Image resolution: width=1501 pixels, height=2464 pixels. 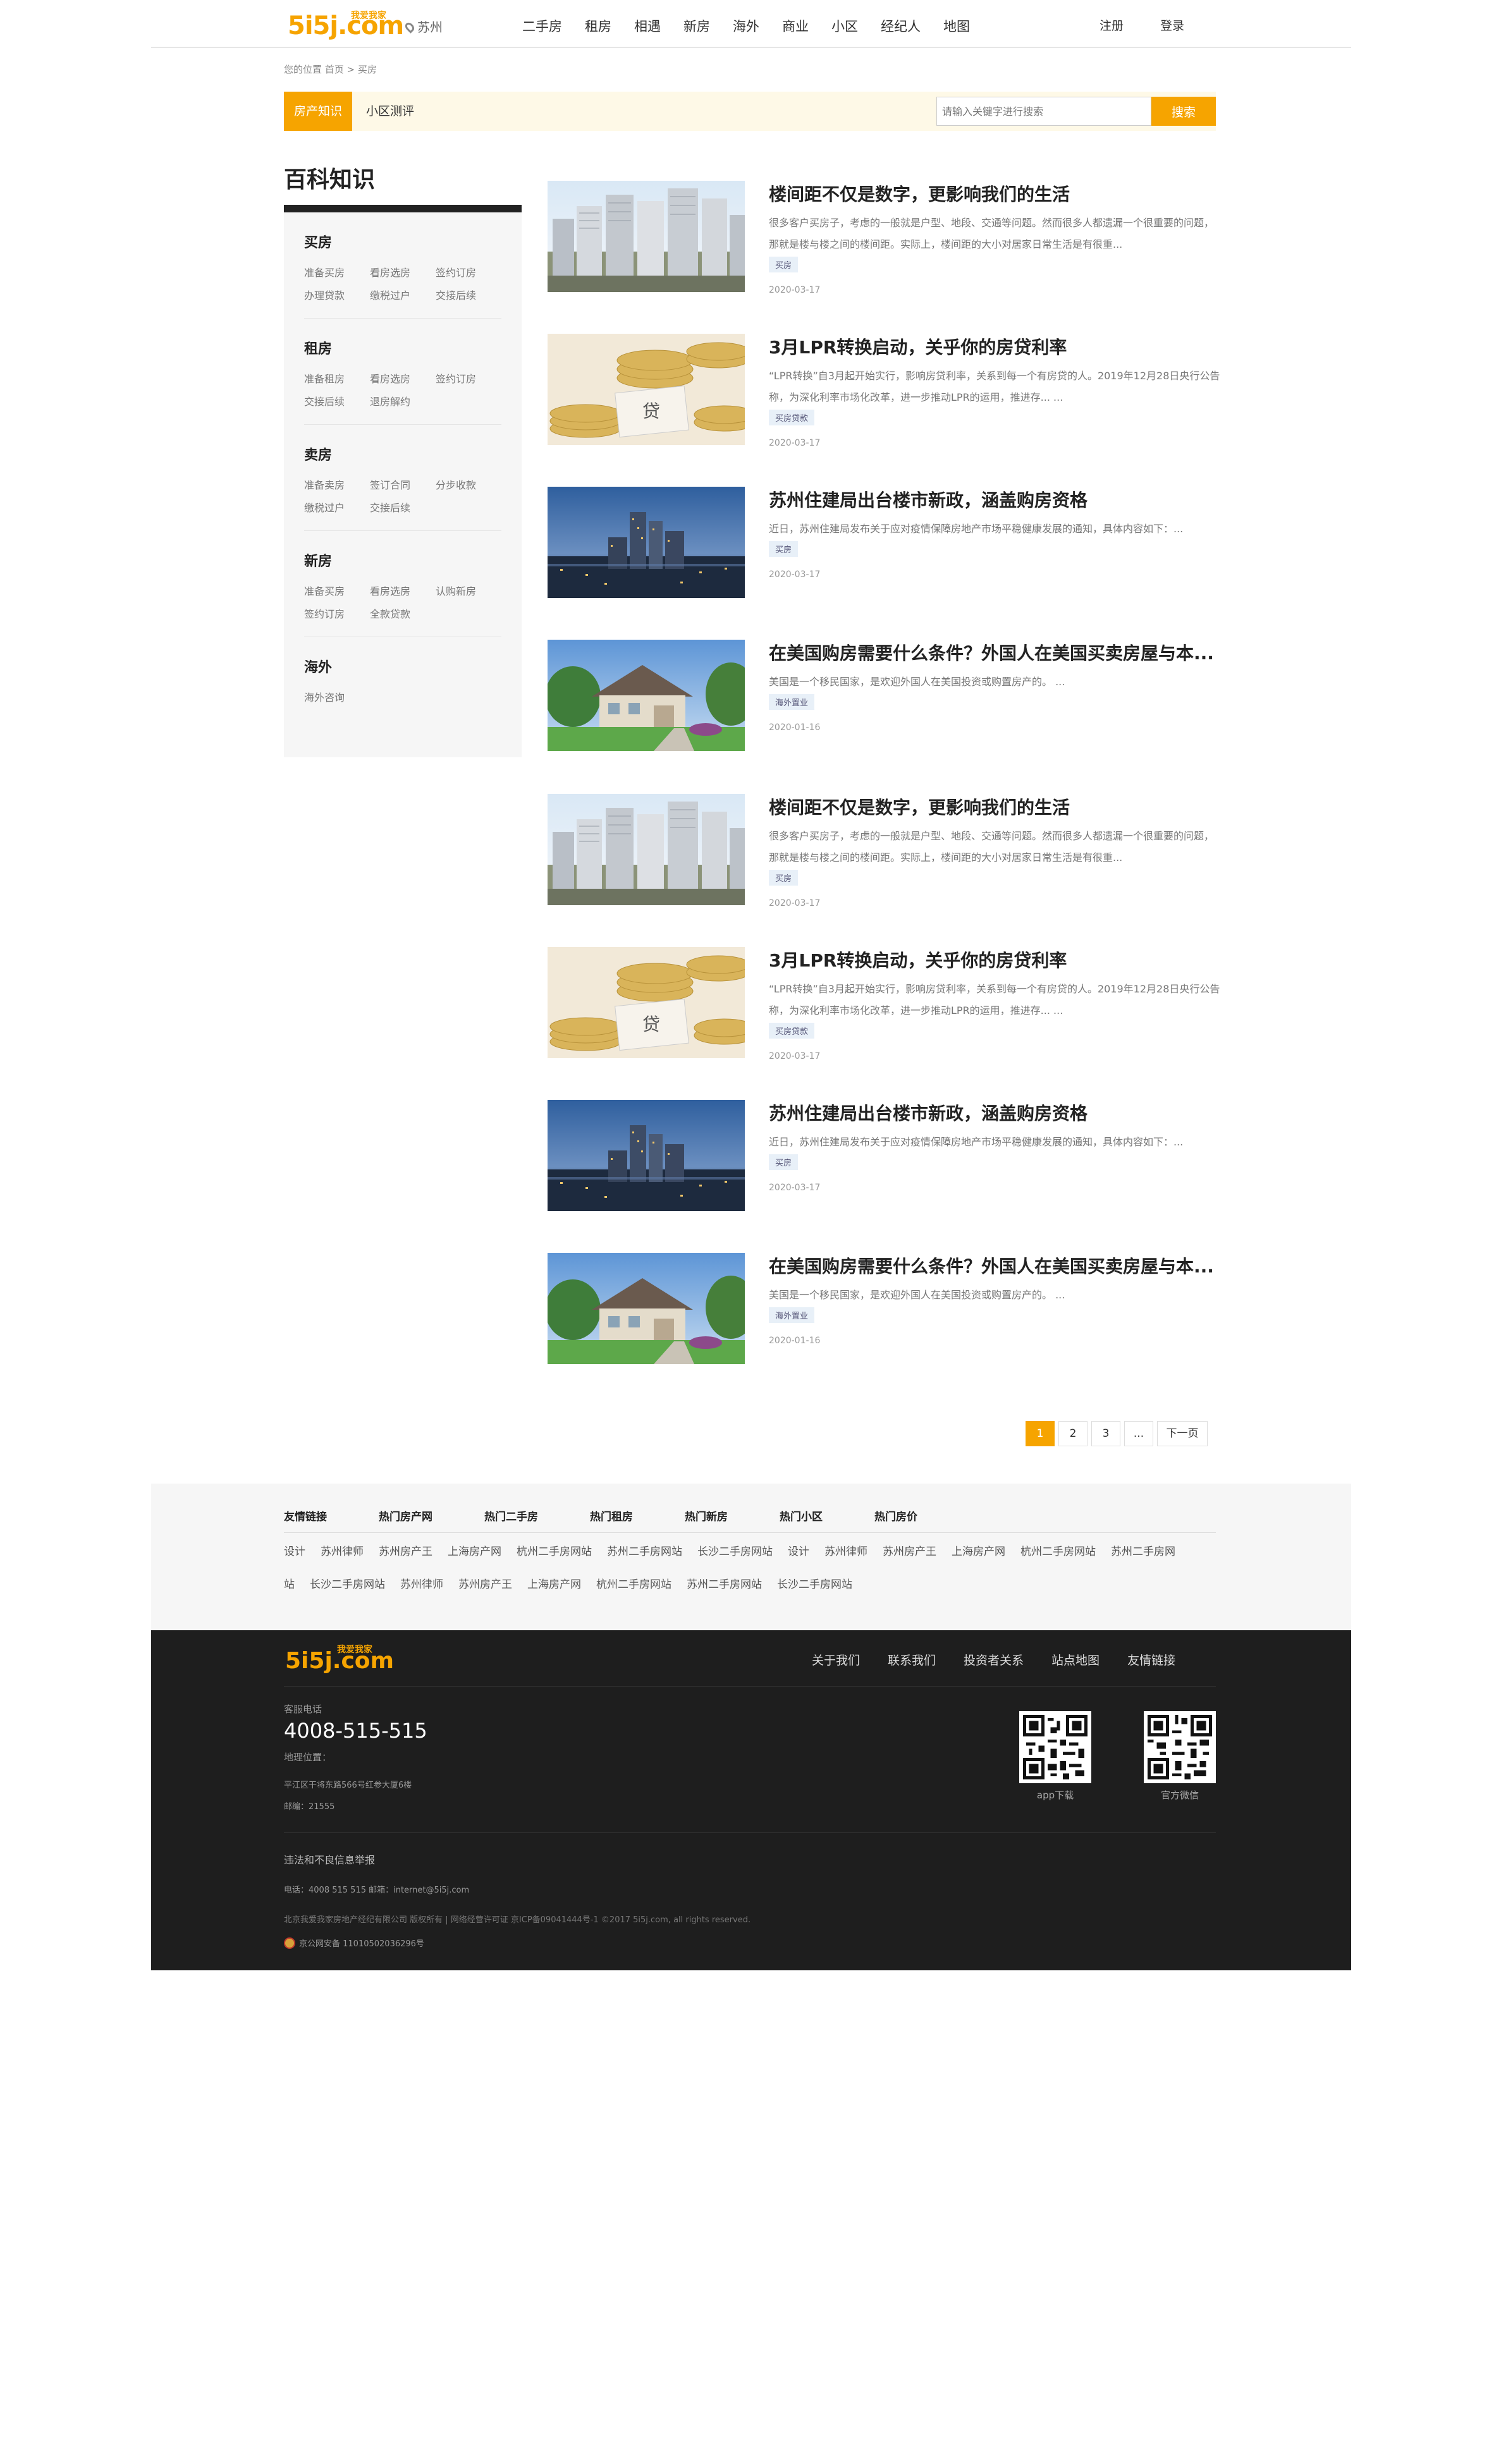 I want to click on page-3-button: 3, so click(x=1105, y=1433).